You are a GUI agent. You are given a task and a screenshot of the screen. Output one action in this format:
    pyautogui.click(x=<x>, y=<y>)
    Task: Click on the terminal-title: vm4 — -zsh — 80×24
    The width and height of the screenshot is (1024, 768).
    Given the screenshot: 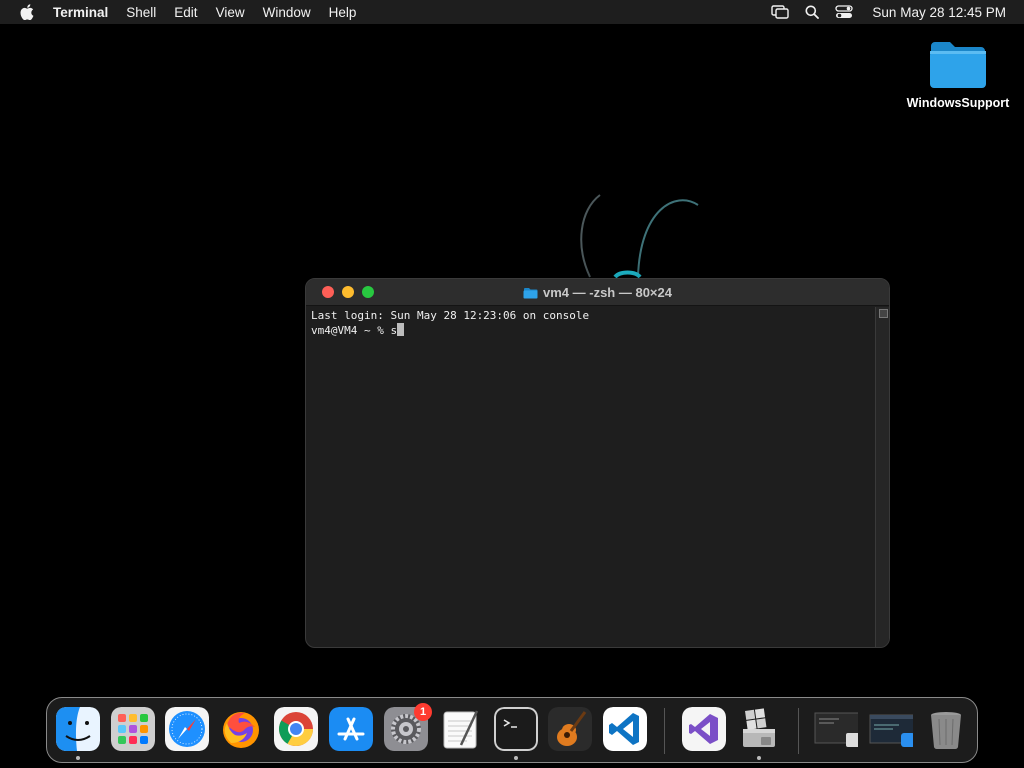 What is the action you would take?
    pyautogui.click(x=607, y=292)
    